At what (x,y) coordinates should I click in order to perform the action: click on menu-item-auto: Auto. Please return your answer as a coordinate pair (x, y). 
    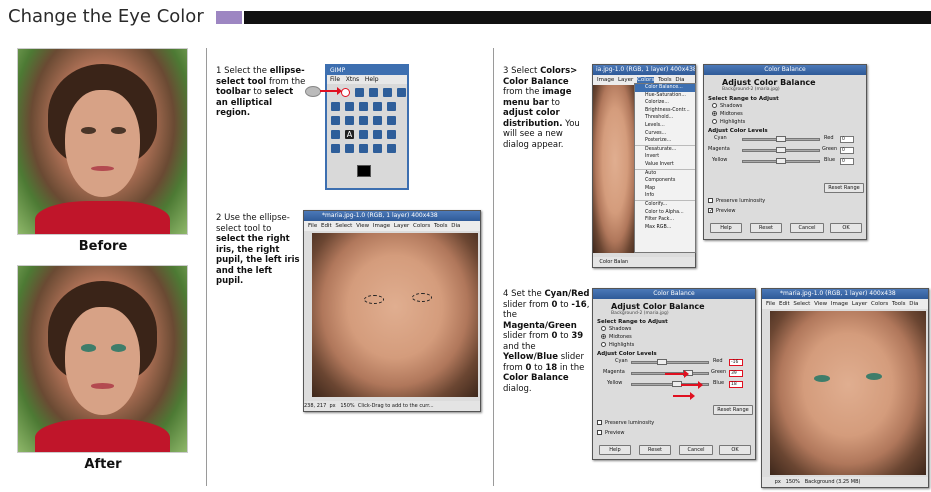
    Looking at the image, I should click on (665, 173).